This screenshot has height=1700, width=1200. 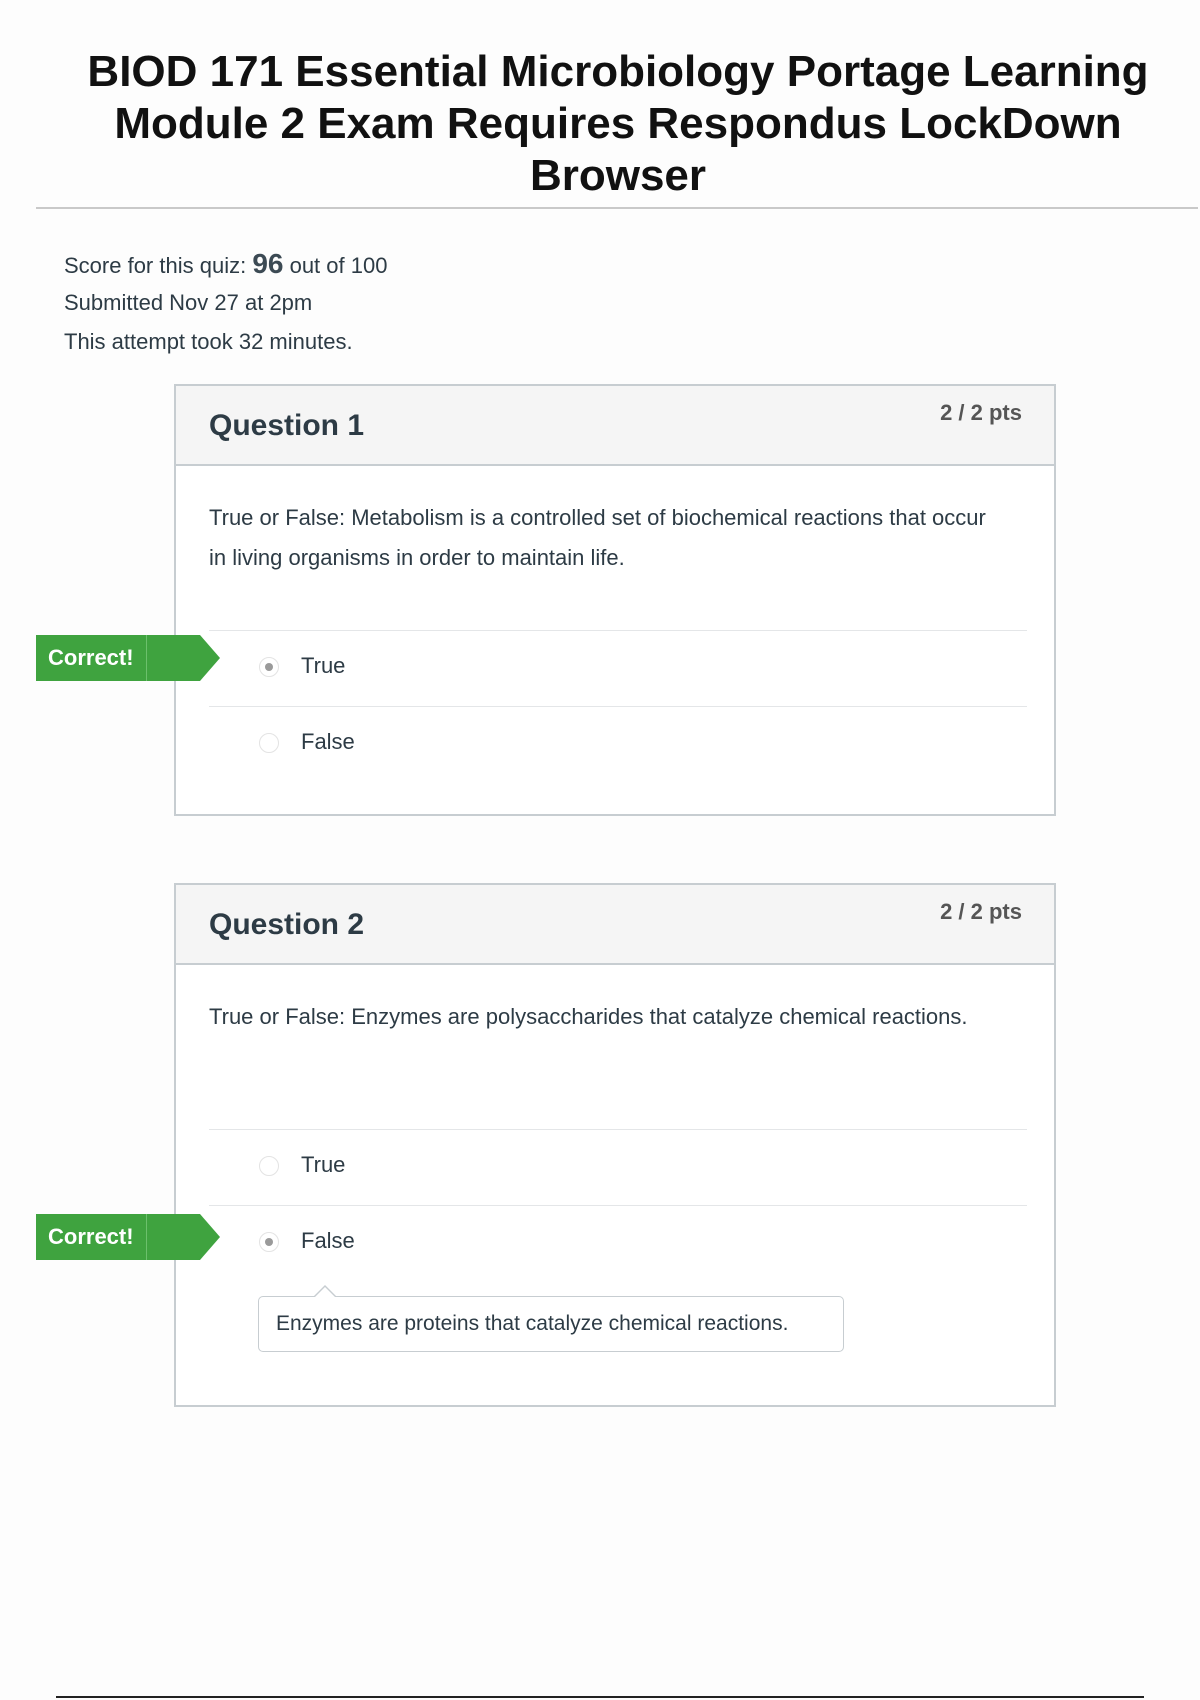 What do you see at coordinates (268, 263) in the screenshot?
I see `score-value: 96` at bounding box center [268, 263].